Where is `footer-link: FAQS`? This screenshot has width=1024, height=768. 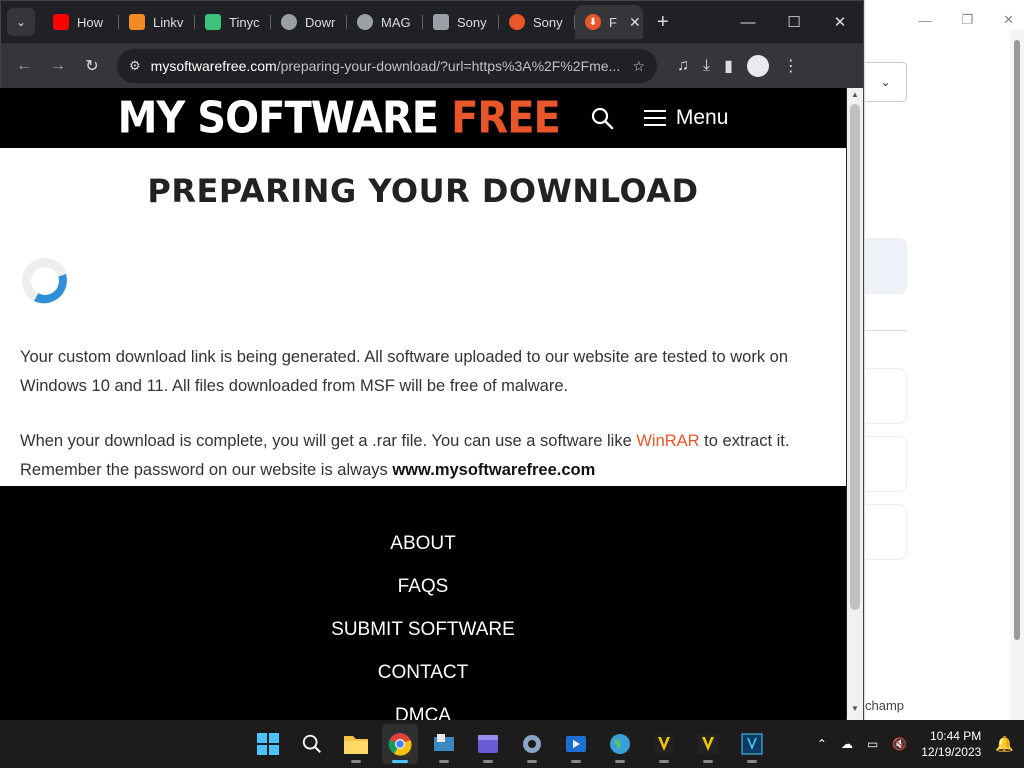 footer-link: FAQS is located at coordinates (423, 586).